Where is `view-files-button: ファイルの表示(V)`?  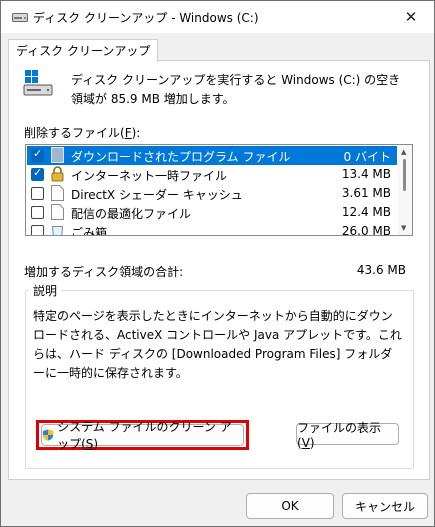 view-files-button: ファイルの表示(V) is located at coordinates (347, 435).